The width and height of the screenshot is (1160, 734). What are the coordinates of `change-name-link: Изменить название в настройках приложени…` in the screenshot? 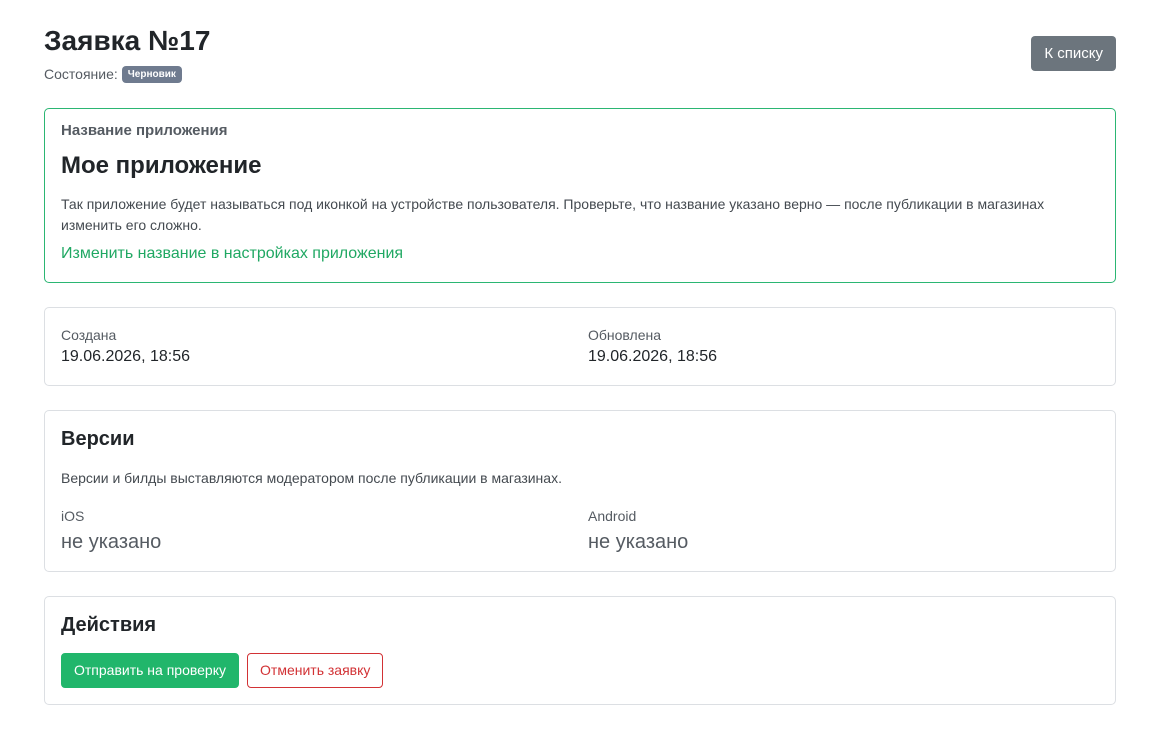 It's located at (232, 254).